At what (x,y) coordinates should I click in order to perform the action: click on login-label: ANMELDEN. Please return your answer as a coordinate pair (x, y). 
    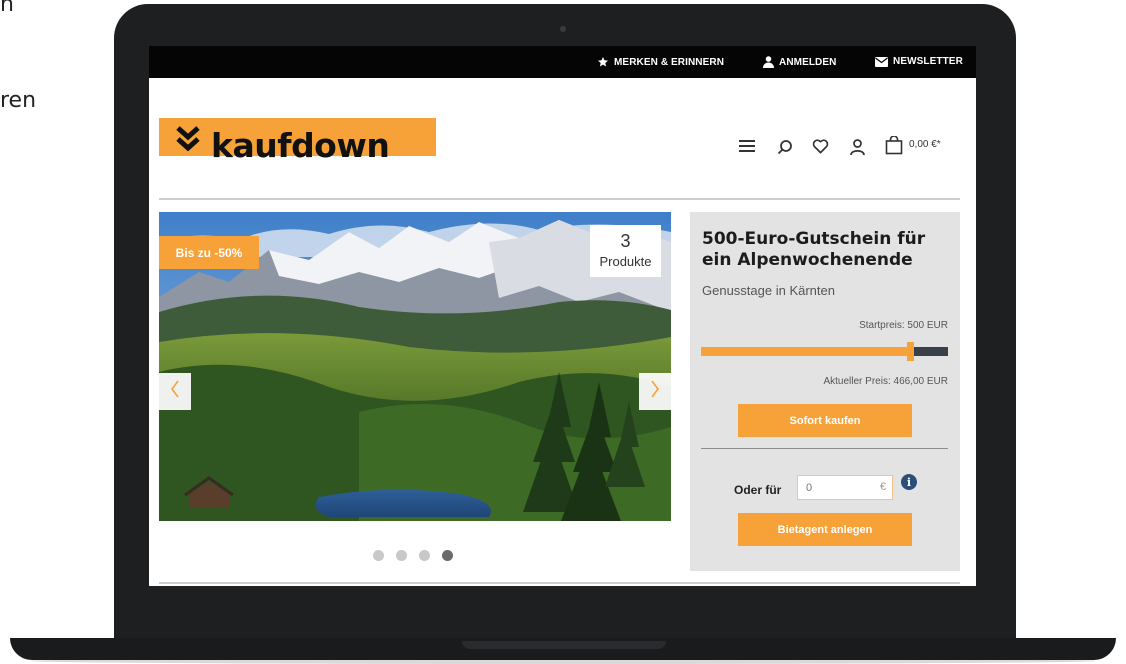
    Looking at the image, I should click on (808, 62).